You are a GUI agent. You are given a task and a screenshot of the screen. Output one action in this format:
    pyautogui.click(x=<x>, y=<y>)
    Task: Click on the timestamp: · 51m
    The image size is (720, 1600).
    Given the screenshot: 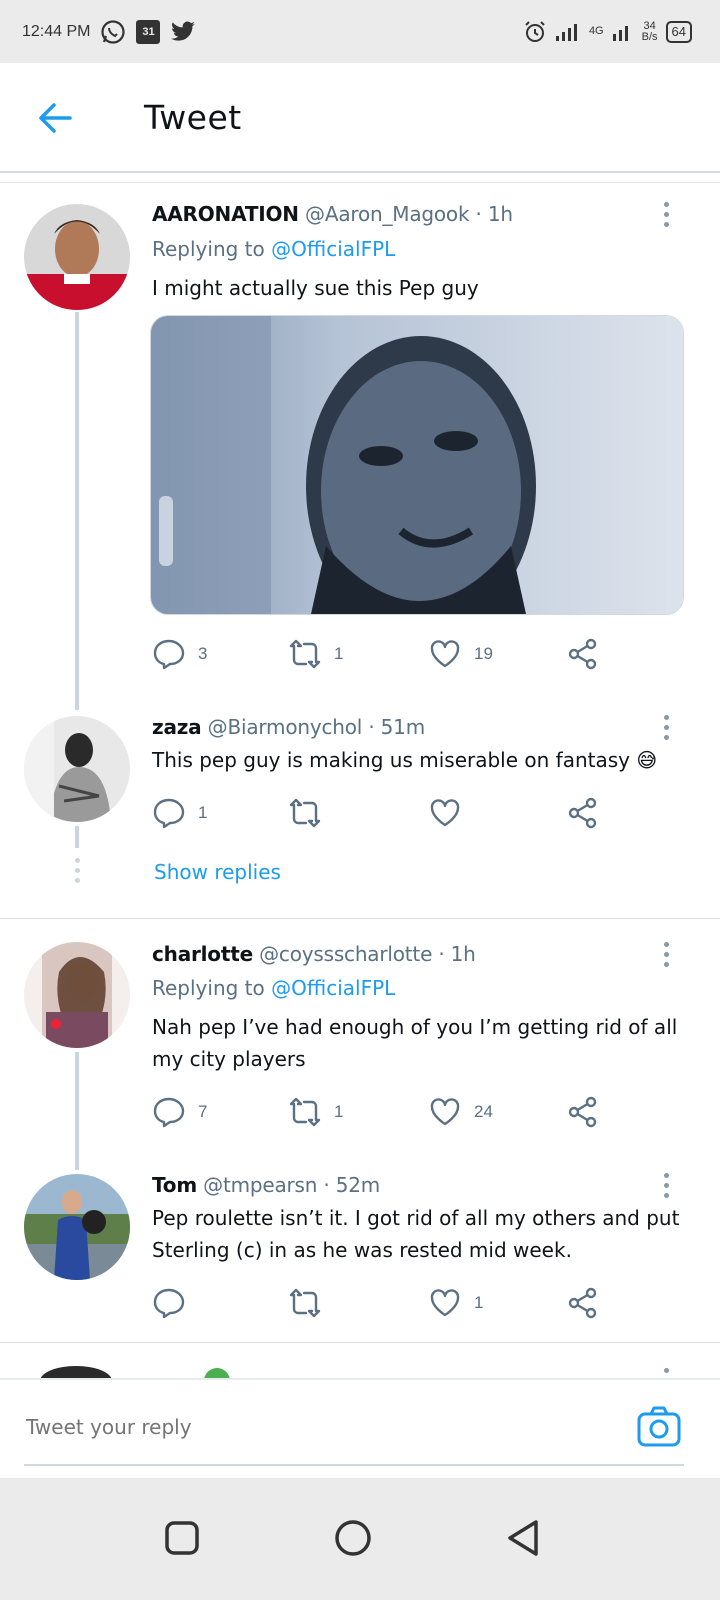 What is the action you would take?
    pyautogui.click(x=396, y=727)
    